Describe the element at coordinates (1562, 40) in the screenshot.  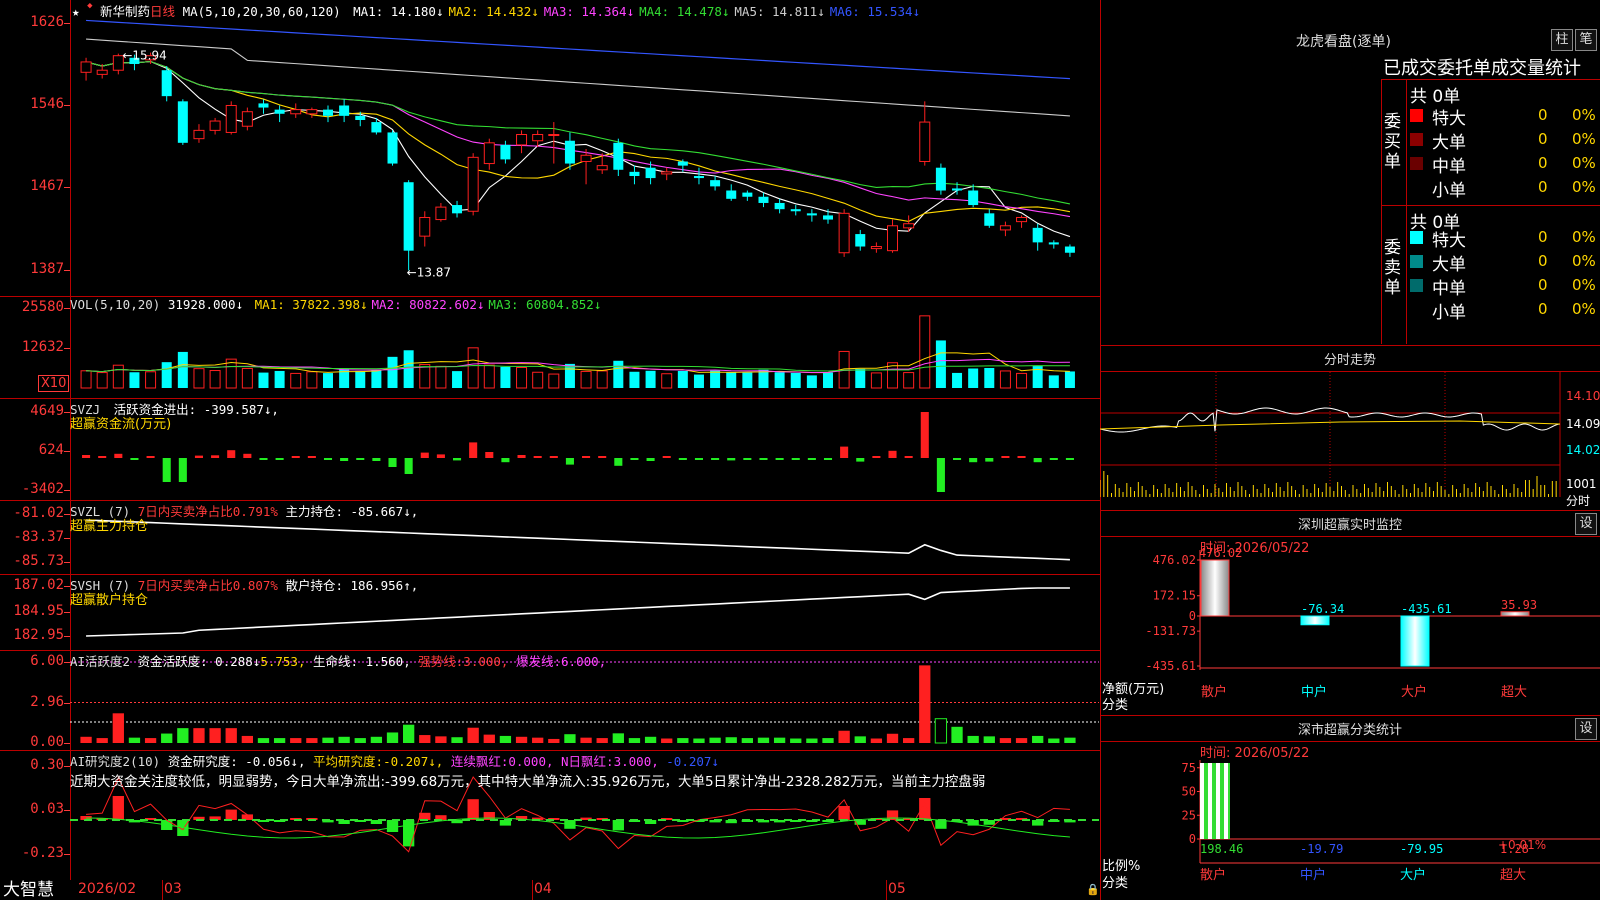
I see `bar-mode-button: 柱` at that location.